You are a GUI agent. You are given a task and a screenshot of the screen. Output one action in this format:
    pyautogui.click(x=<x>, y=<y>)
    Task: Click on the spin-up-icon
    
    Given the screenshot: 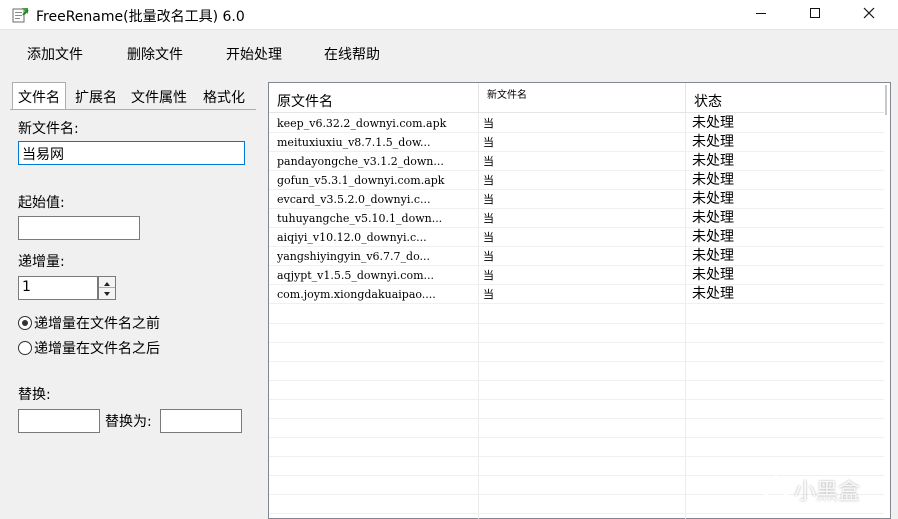 What is the action you would take?
    pyautogui.click(x=107, y=282)
    